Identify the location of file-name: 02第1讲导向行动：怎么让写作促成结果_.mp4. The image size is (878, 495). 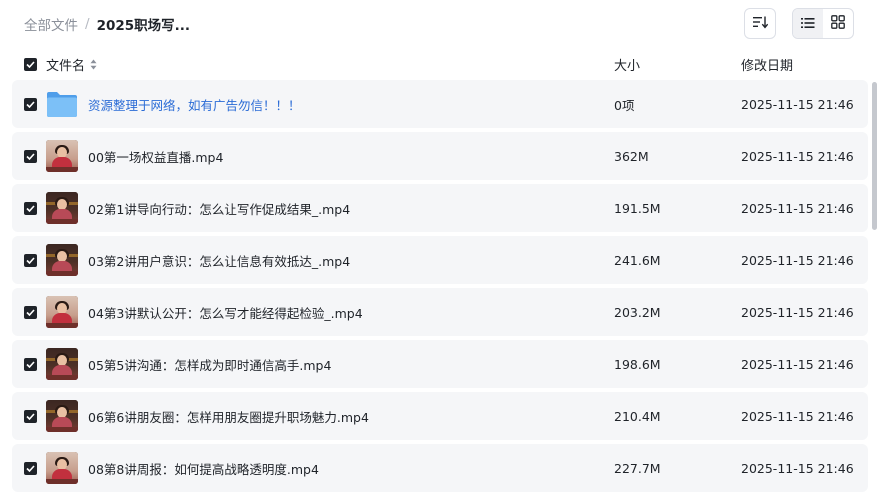
(219, 208).